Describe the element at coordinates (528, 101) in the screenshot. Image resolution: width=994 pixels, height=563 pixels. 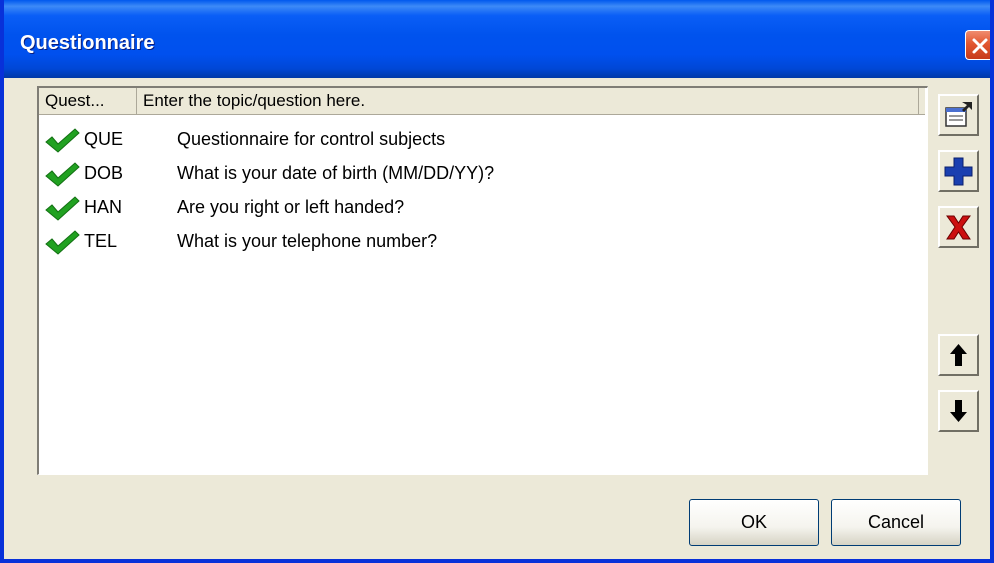
I see `column-header-question: Enter the topic/question here.` at that location.